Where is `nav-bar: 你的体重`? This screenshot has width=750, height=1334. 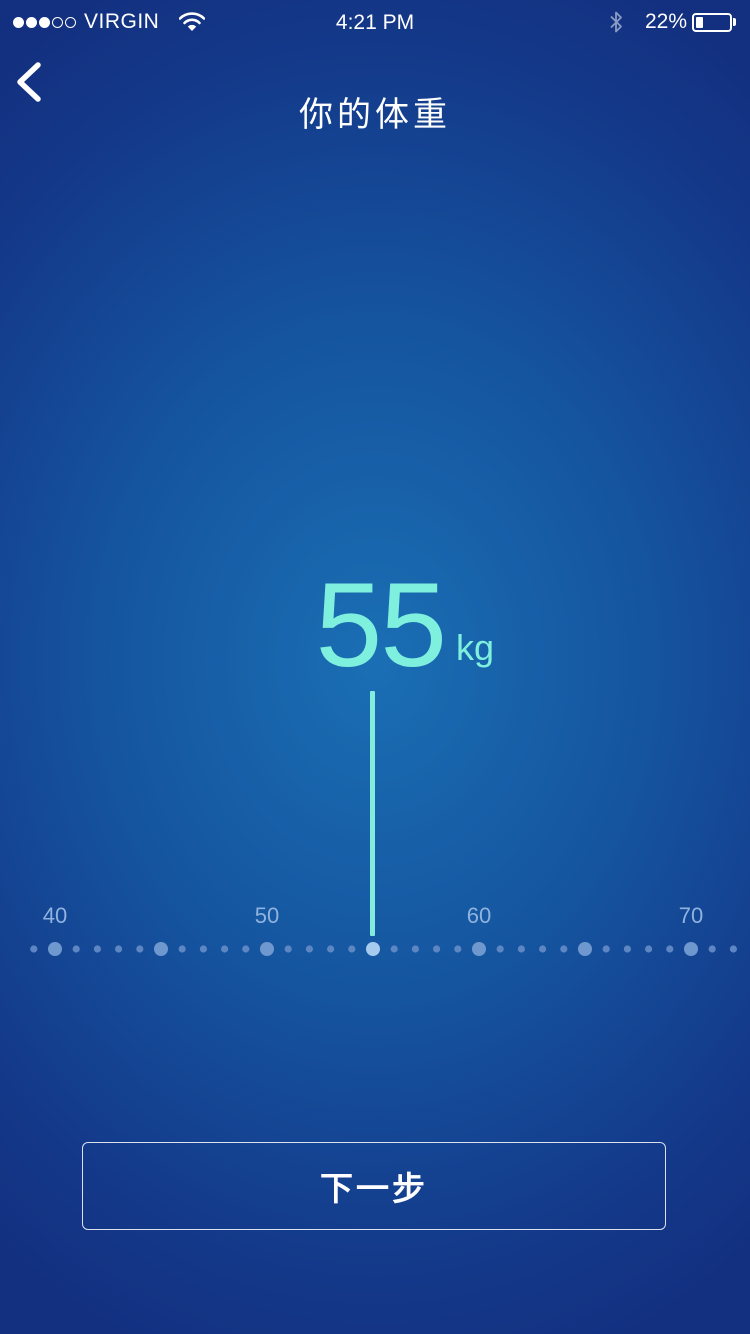
nav-bar: 你的体重 is located at coordinates (375, 89).